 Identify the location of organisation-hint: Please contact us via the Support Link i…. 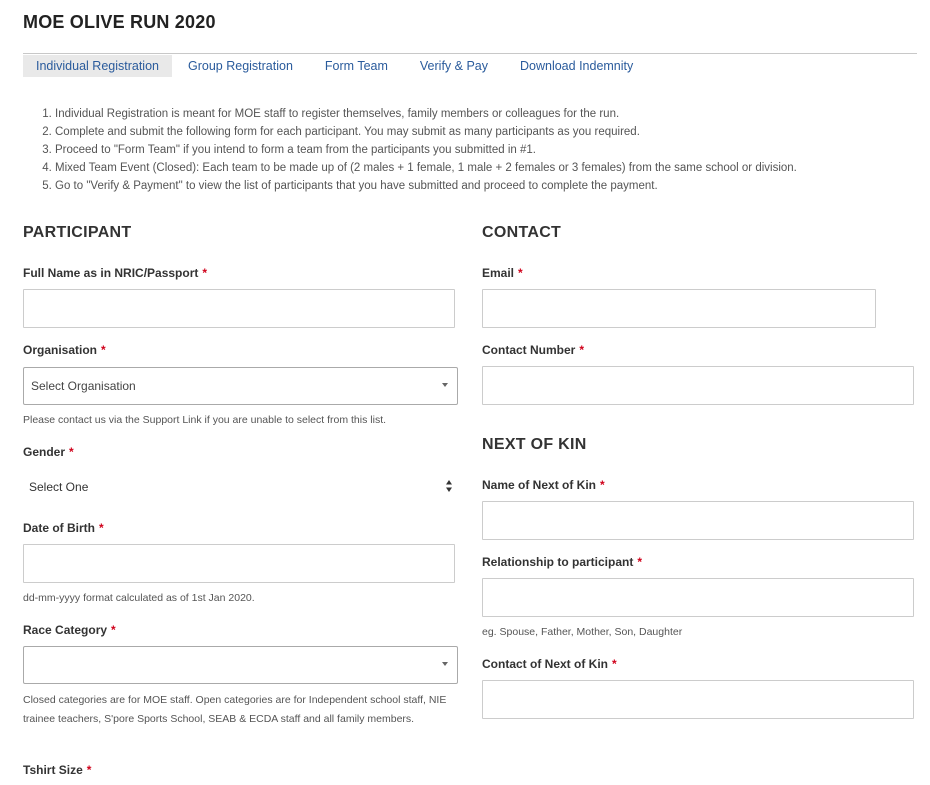
(205, 420).